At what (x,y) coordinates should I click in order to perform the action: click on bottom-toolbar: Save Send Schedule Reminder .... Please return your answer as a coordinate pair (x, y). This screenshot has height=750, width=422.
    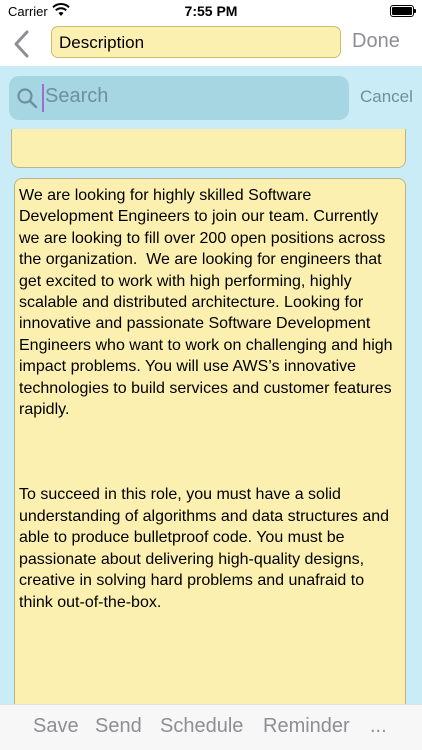
    Looking at the image, I should click on (211, 727).